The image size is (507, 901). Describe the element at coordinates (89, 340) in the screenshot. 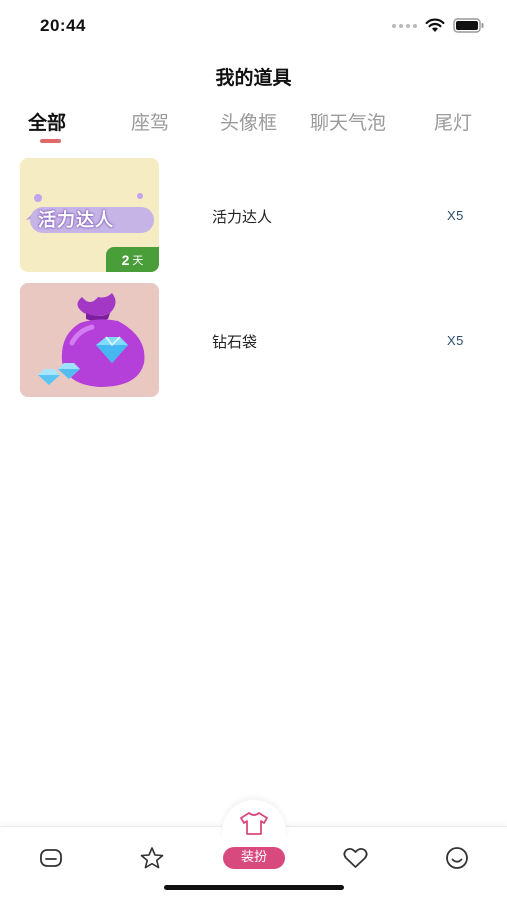

I see `diamond-bag-icon` at that location.